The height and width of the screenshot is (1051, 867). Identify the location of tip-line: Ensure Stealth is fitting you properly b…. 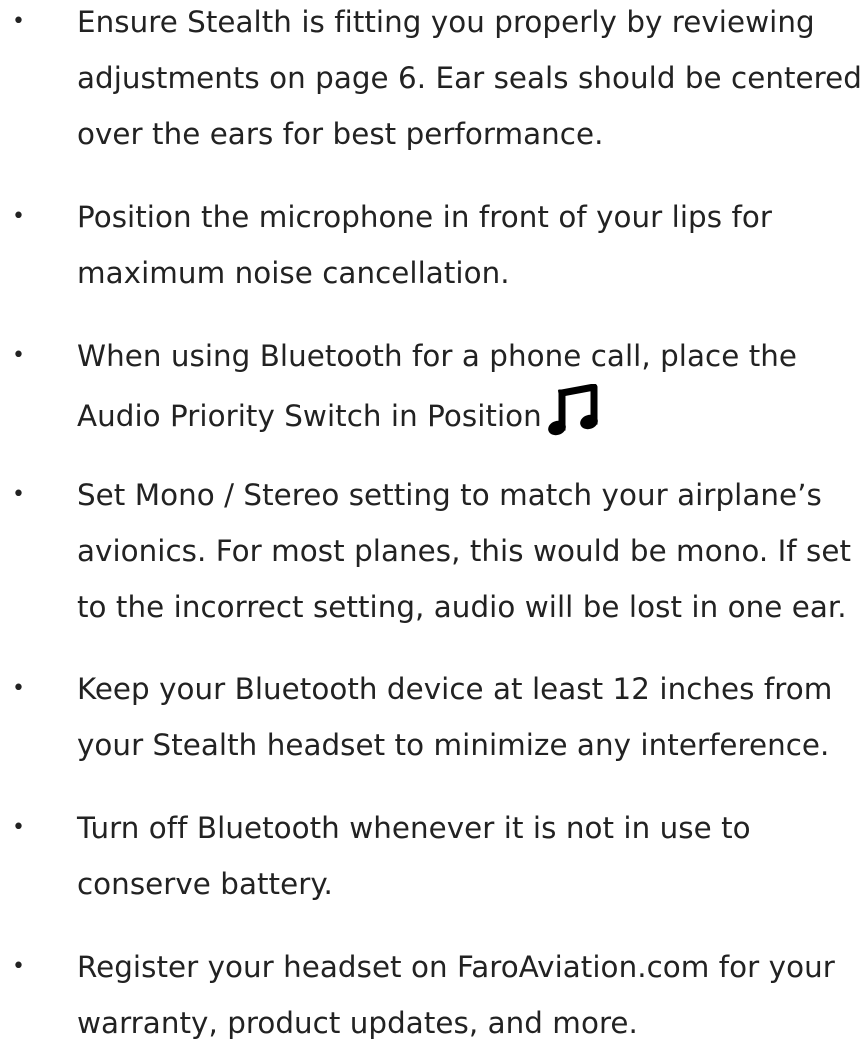
(446, 22).